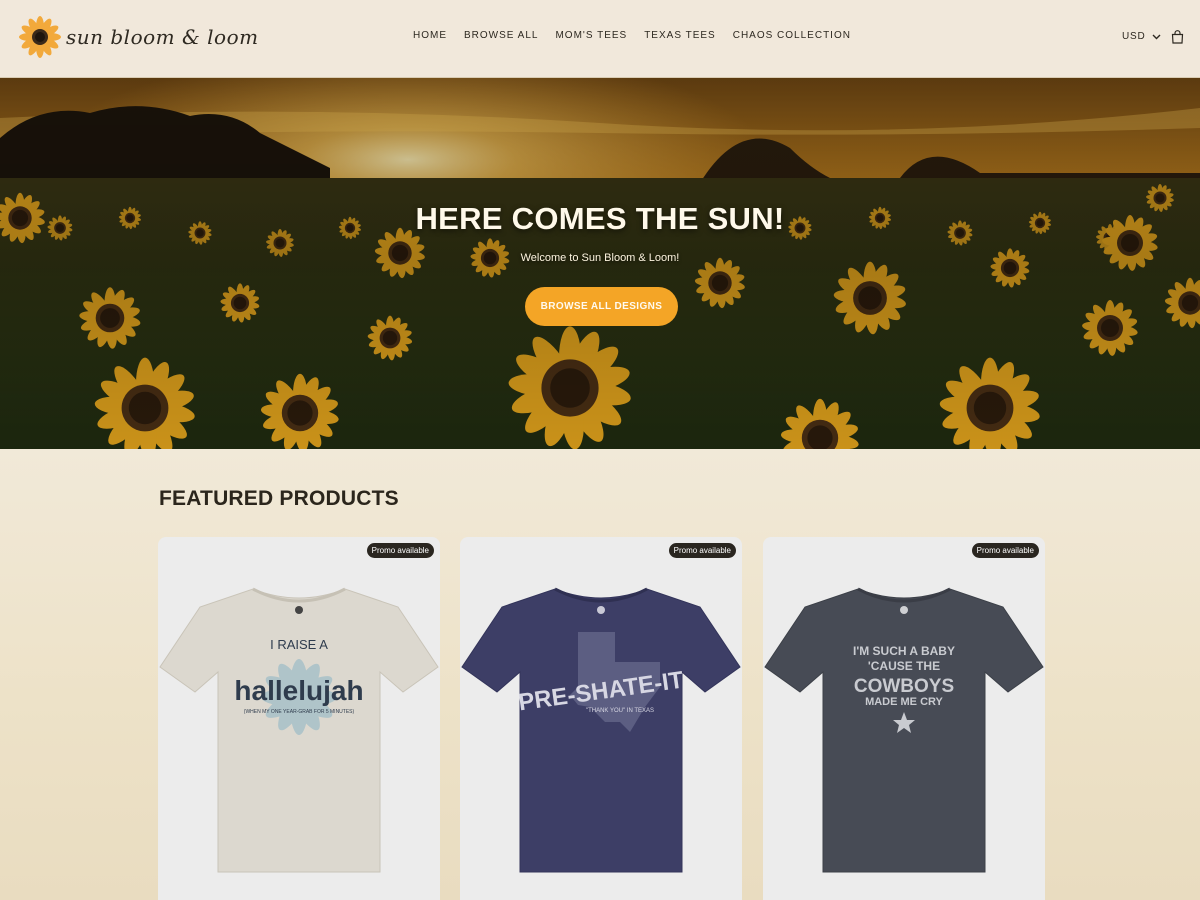 This screenshot has width=1200, height=900. What do you see at coordinates (40, 37) in the screenshot?
I see `sunflower-logo-icon` at bounding box center [40, 37].